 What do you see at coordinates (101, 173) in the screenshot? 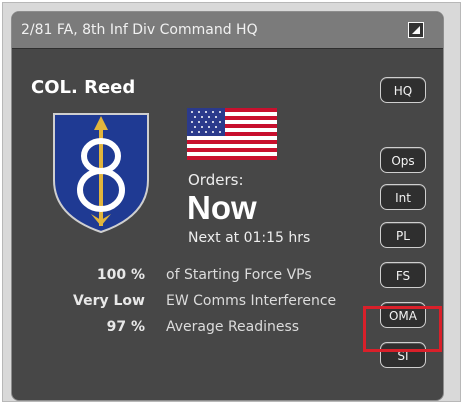
I see `division-insignia-icon` at bounding box center [101, 173].